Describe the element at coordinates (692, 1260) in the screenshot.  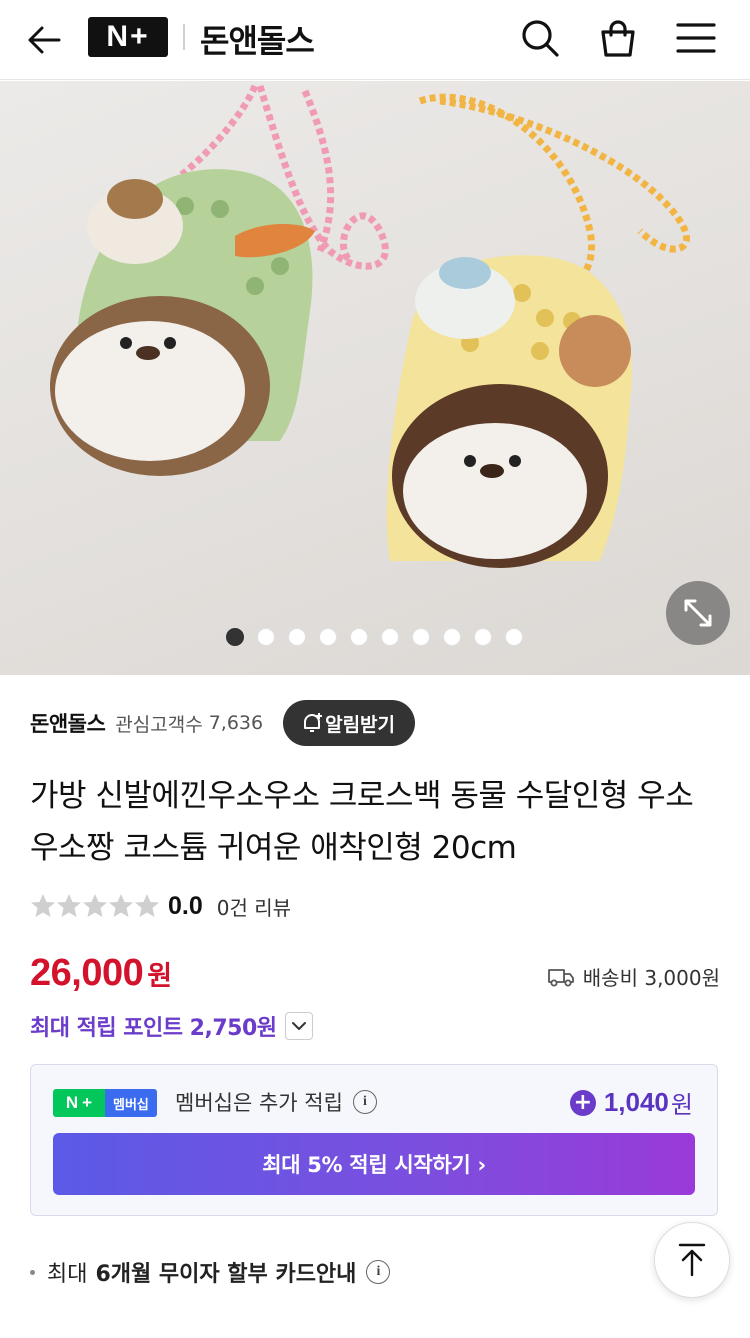
I see `scroll-to-top-icon` at that location.